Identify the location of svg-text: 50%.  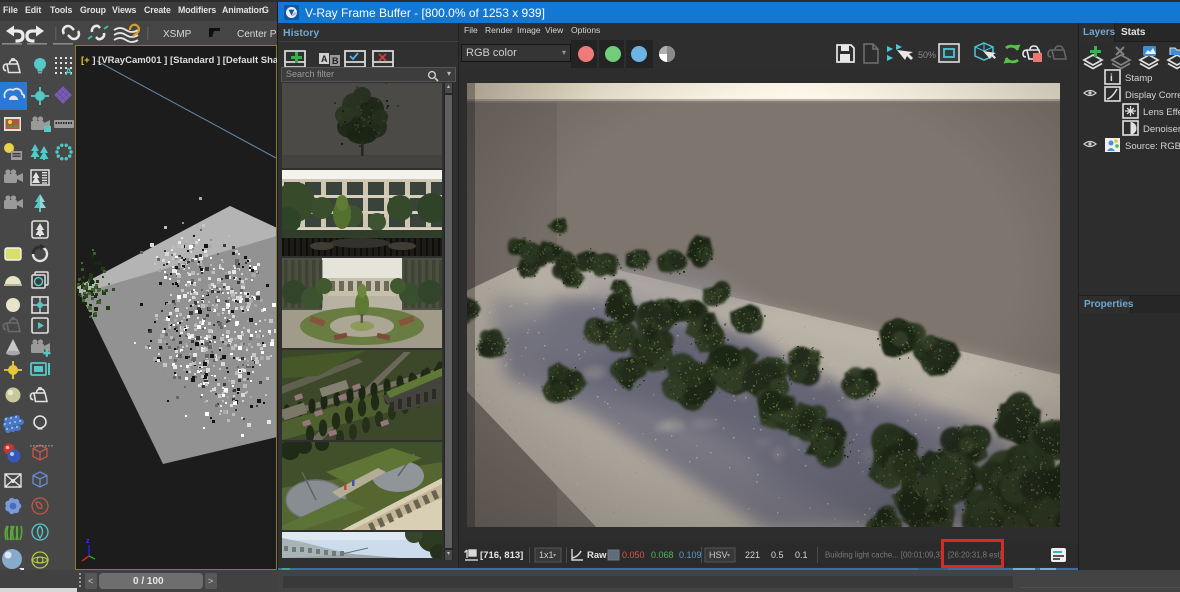
(927, 55).